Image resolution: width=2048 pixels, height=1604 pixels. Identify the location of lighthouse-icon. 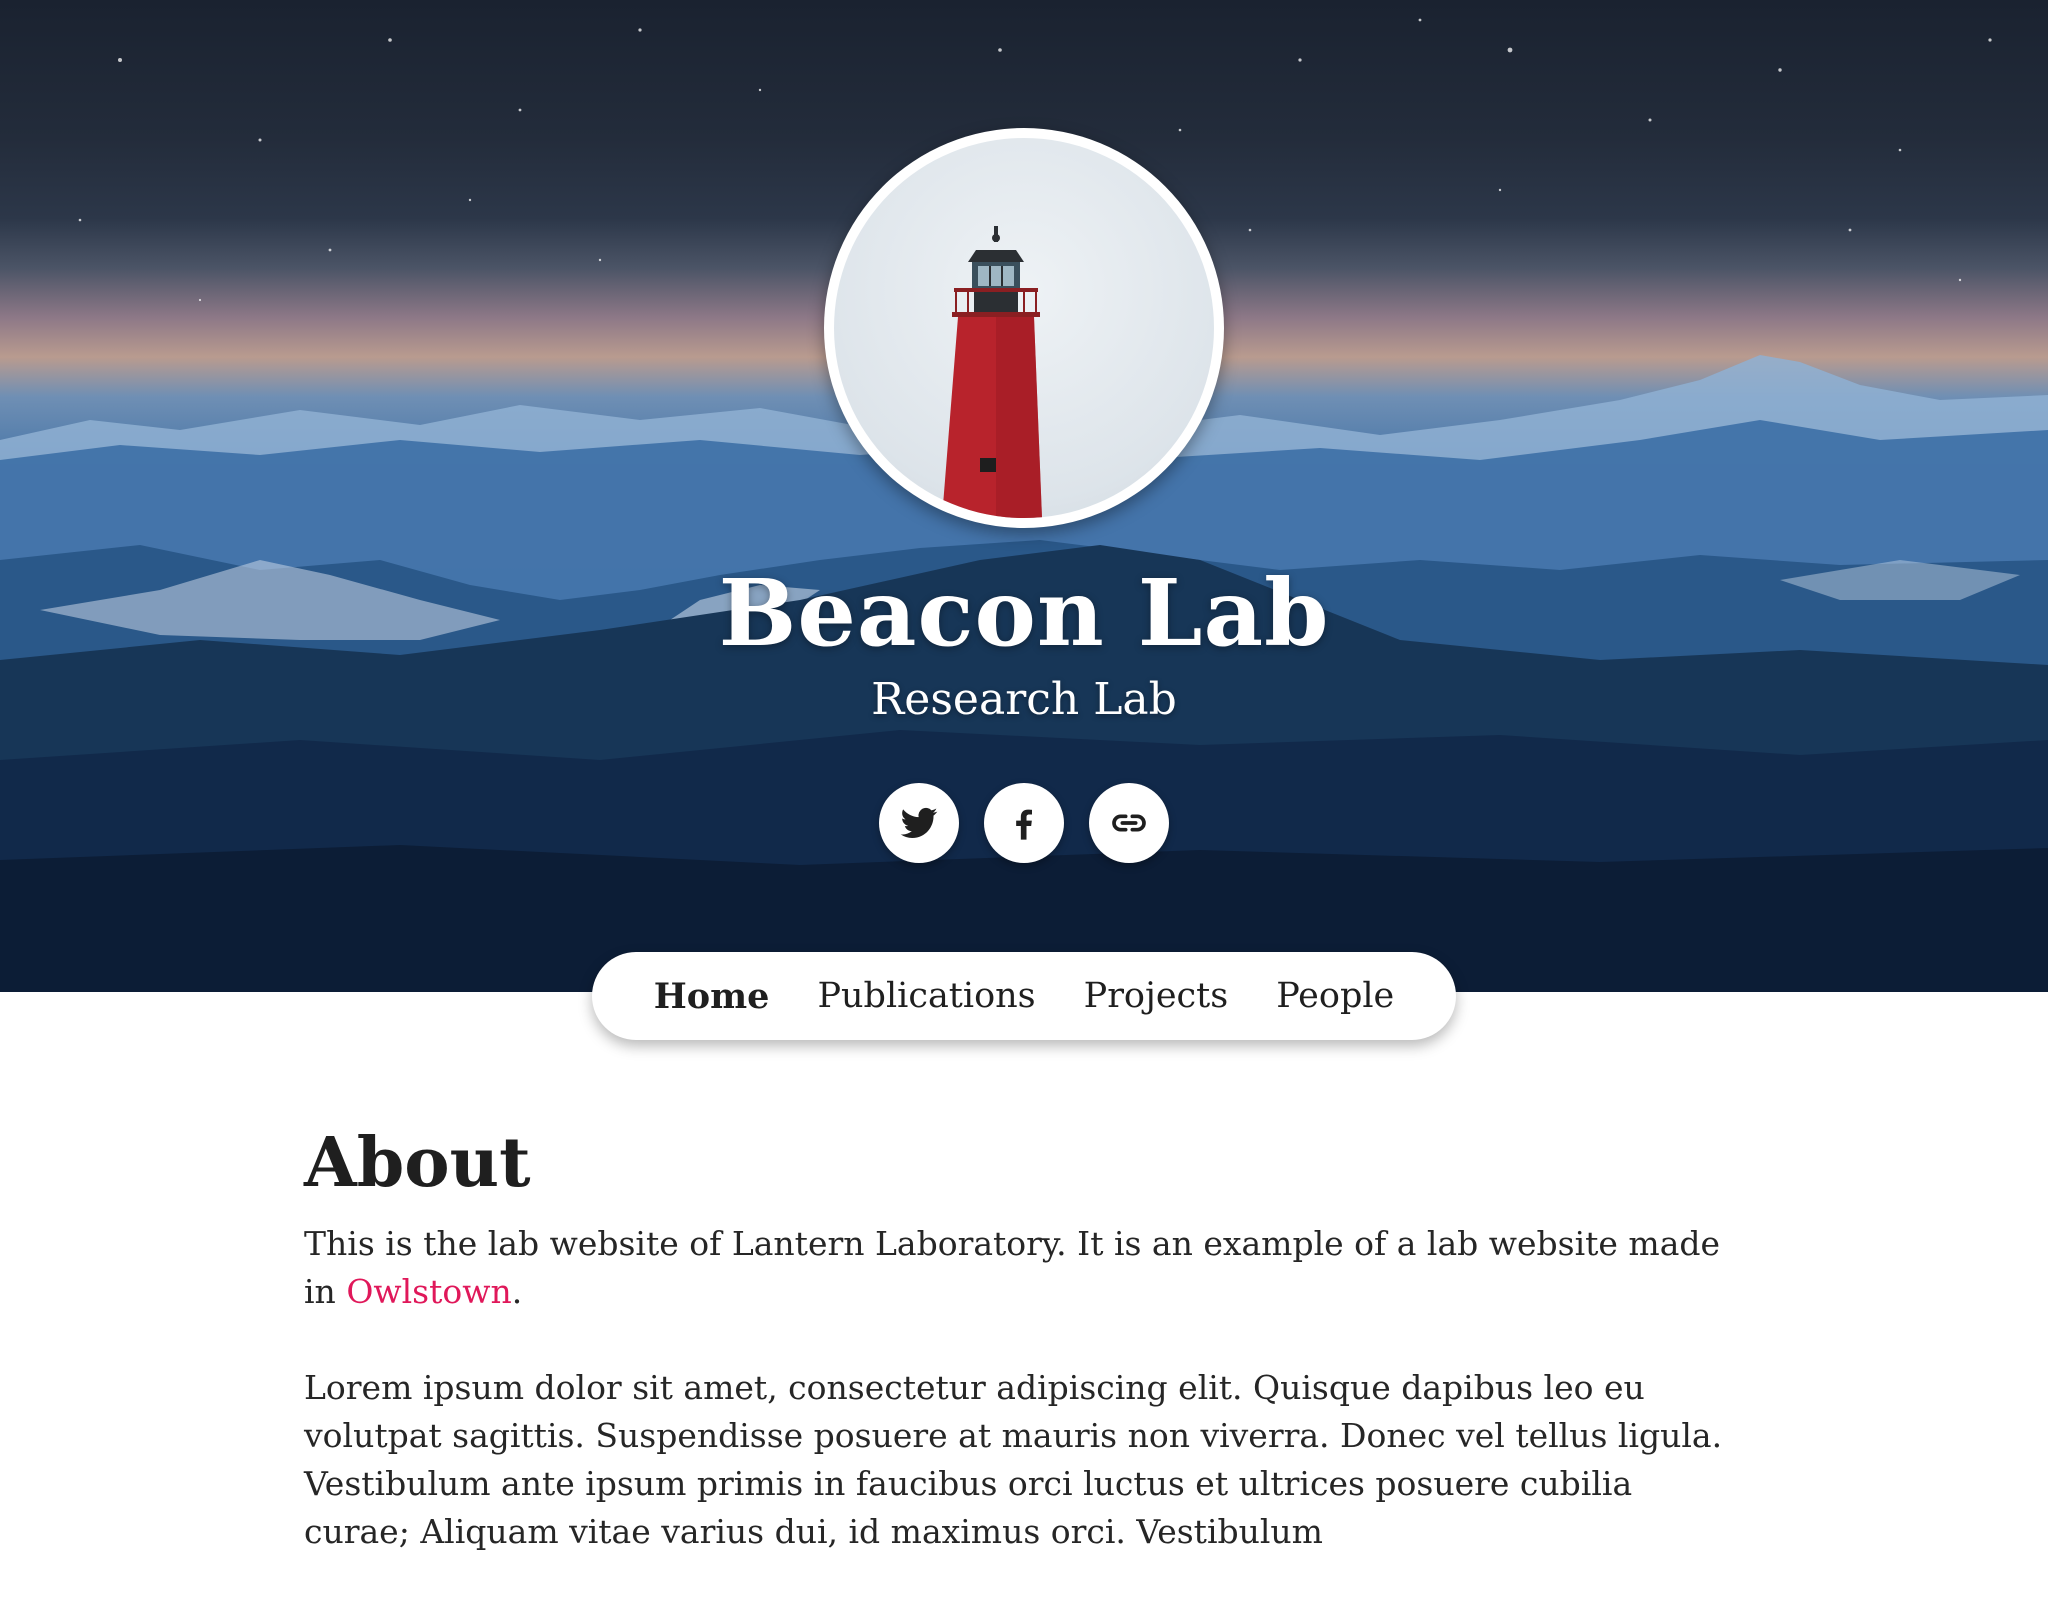
(992, 372).